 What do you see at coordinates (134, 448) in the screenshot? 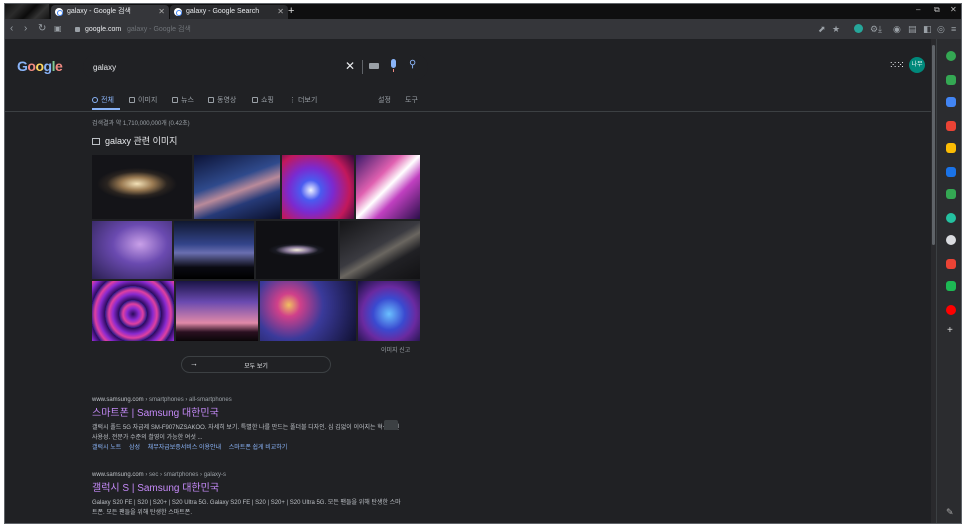
I see `sitelink: 삼성` at bounding box center [134, 448].